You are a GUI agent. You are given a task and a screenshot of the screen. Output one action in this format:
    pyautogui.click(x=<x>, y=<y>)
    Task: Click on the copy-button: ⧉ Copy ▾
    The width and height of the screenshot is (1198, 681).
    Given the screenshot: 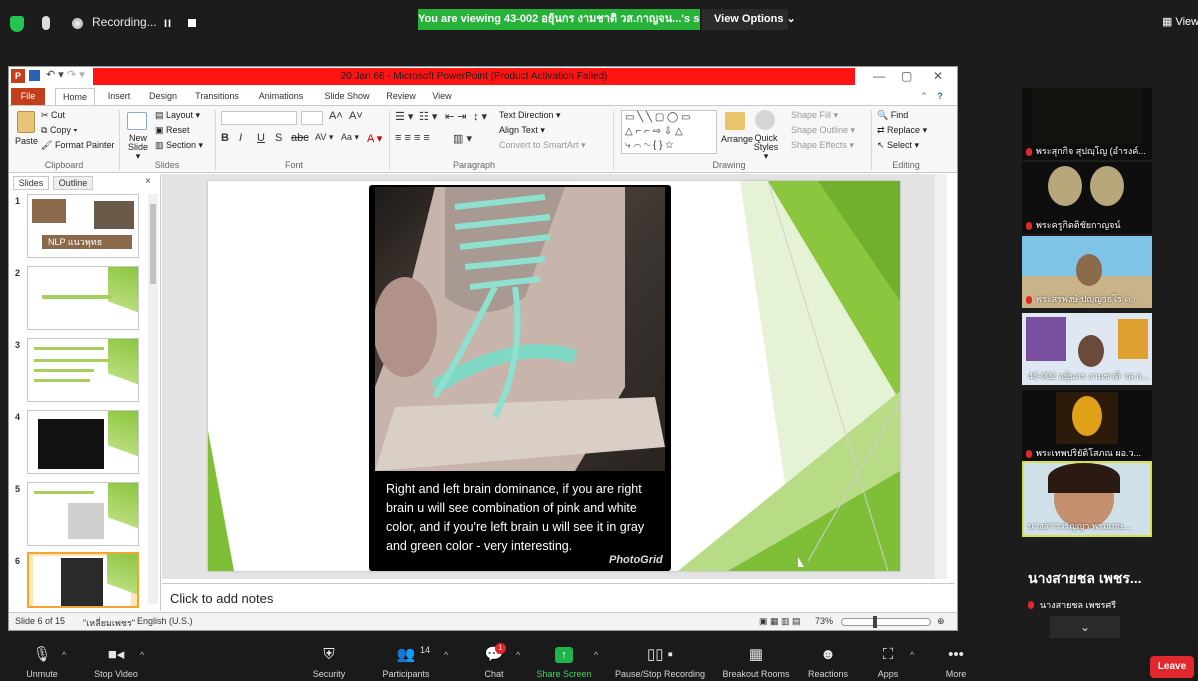 What is the action you would take?
    pyautogui.click(x=59, y=130)
    